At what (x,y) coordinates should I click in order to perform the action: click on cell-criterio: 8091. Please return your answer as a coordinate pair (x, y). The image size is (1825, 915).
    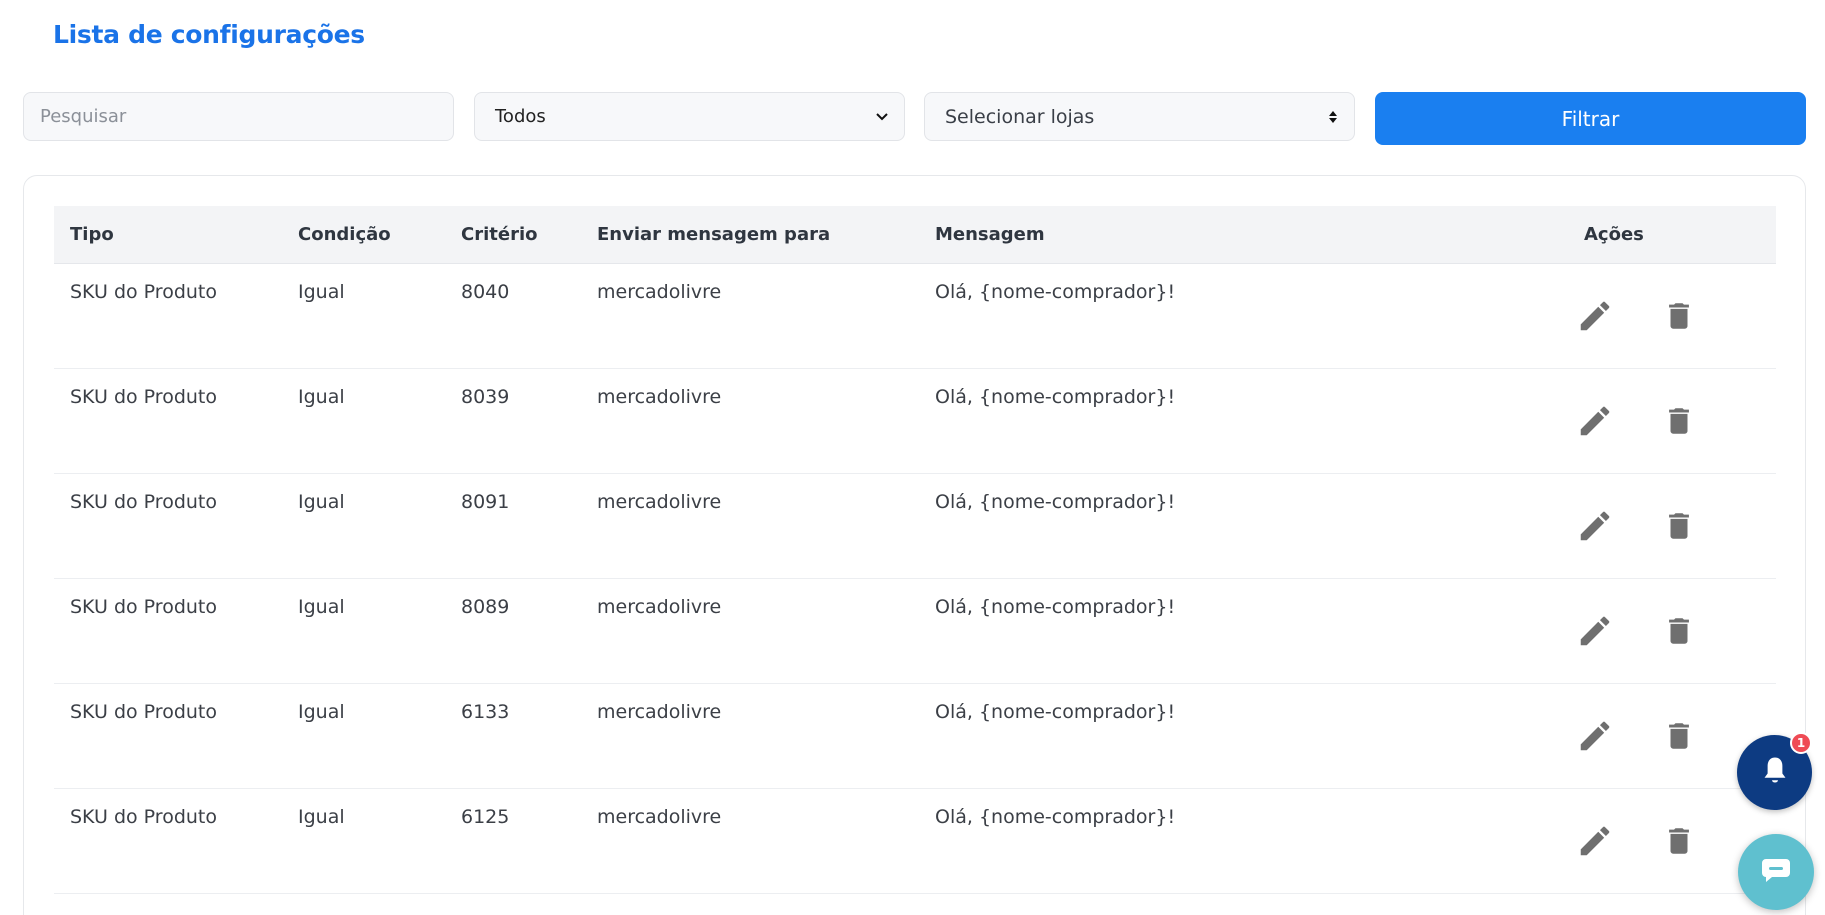
    Looking at the image, I should click on (485, 502).